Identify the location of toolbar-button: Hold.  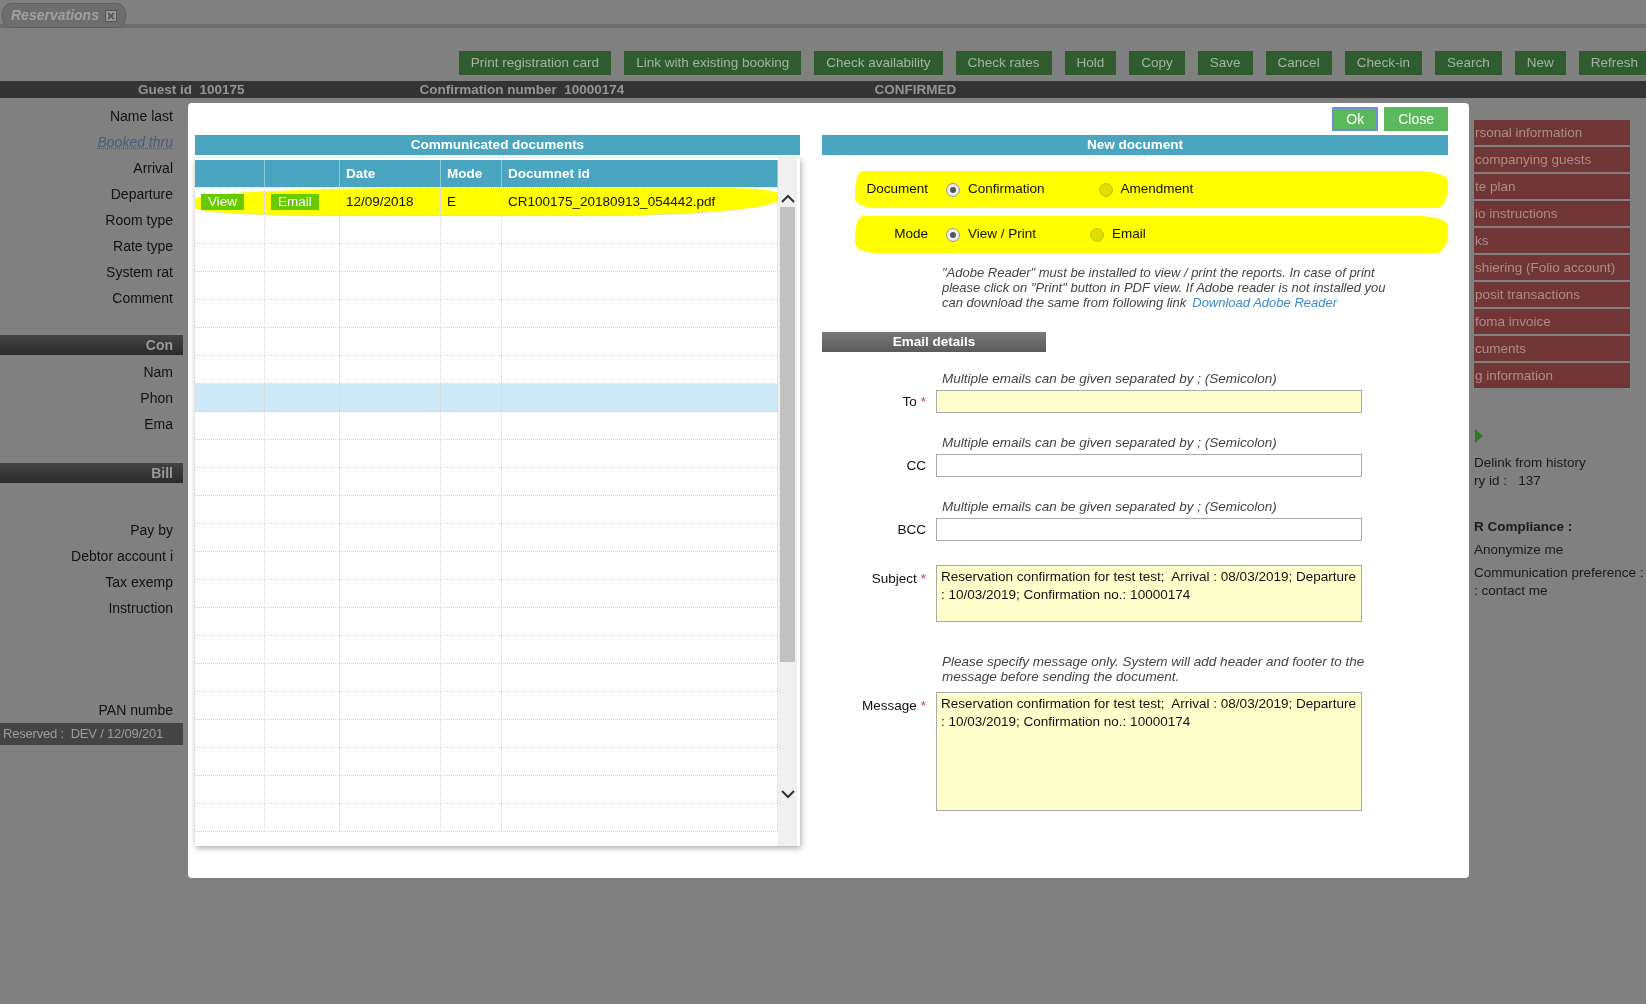
(1090, 63).